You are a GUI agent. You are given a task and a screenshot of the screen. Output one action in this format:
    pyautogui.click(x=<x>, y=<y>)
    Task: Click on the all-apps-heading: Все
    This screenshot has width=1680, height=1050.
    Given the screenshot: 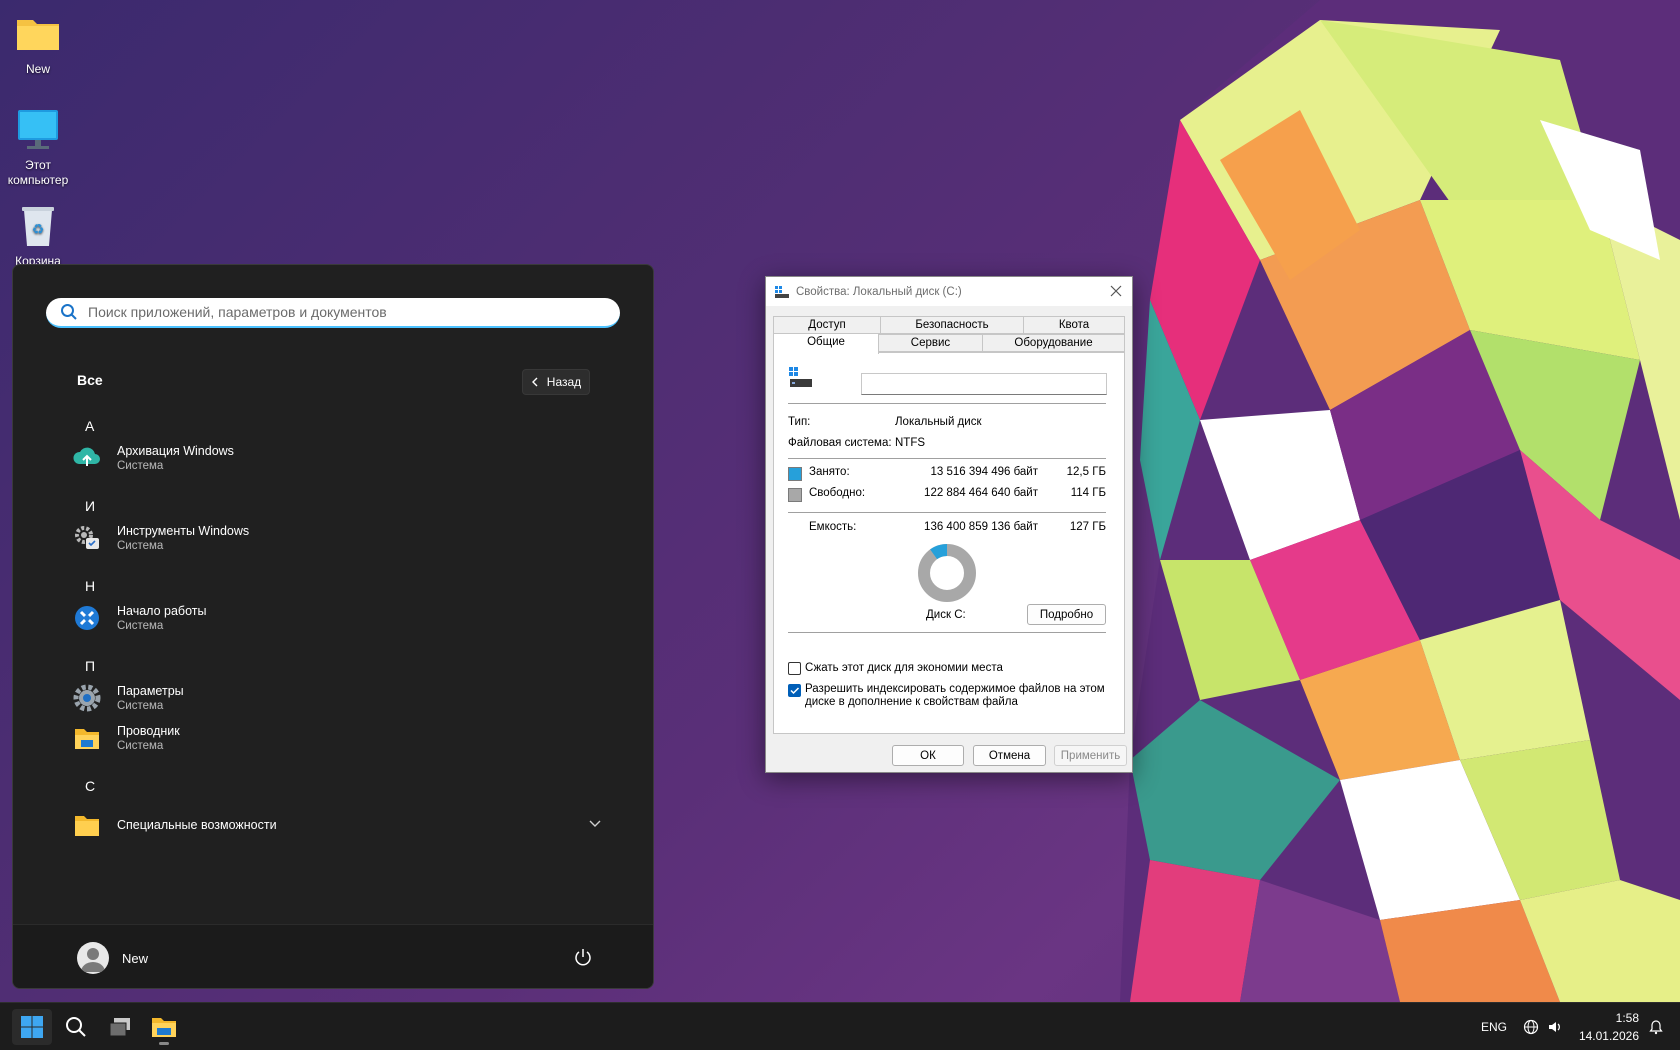 What is the action you would take?
    pyautogui.click(x=90, y=380)
    